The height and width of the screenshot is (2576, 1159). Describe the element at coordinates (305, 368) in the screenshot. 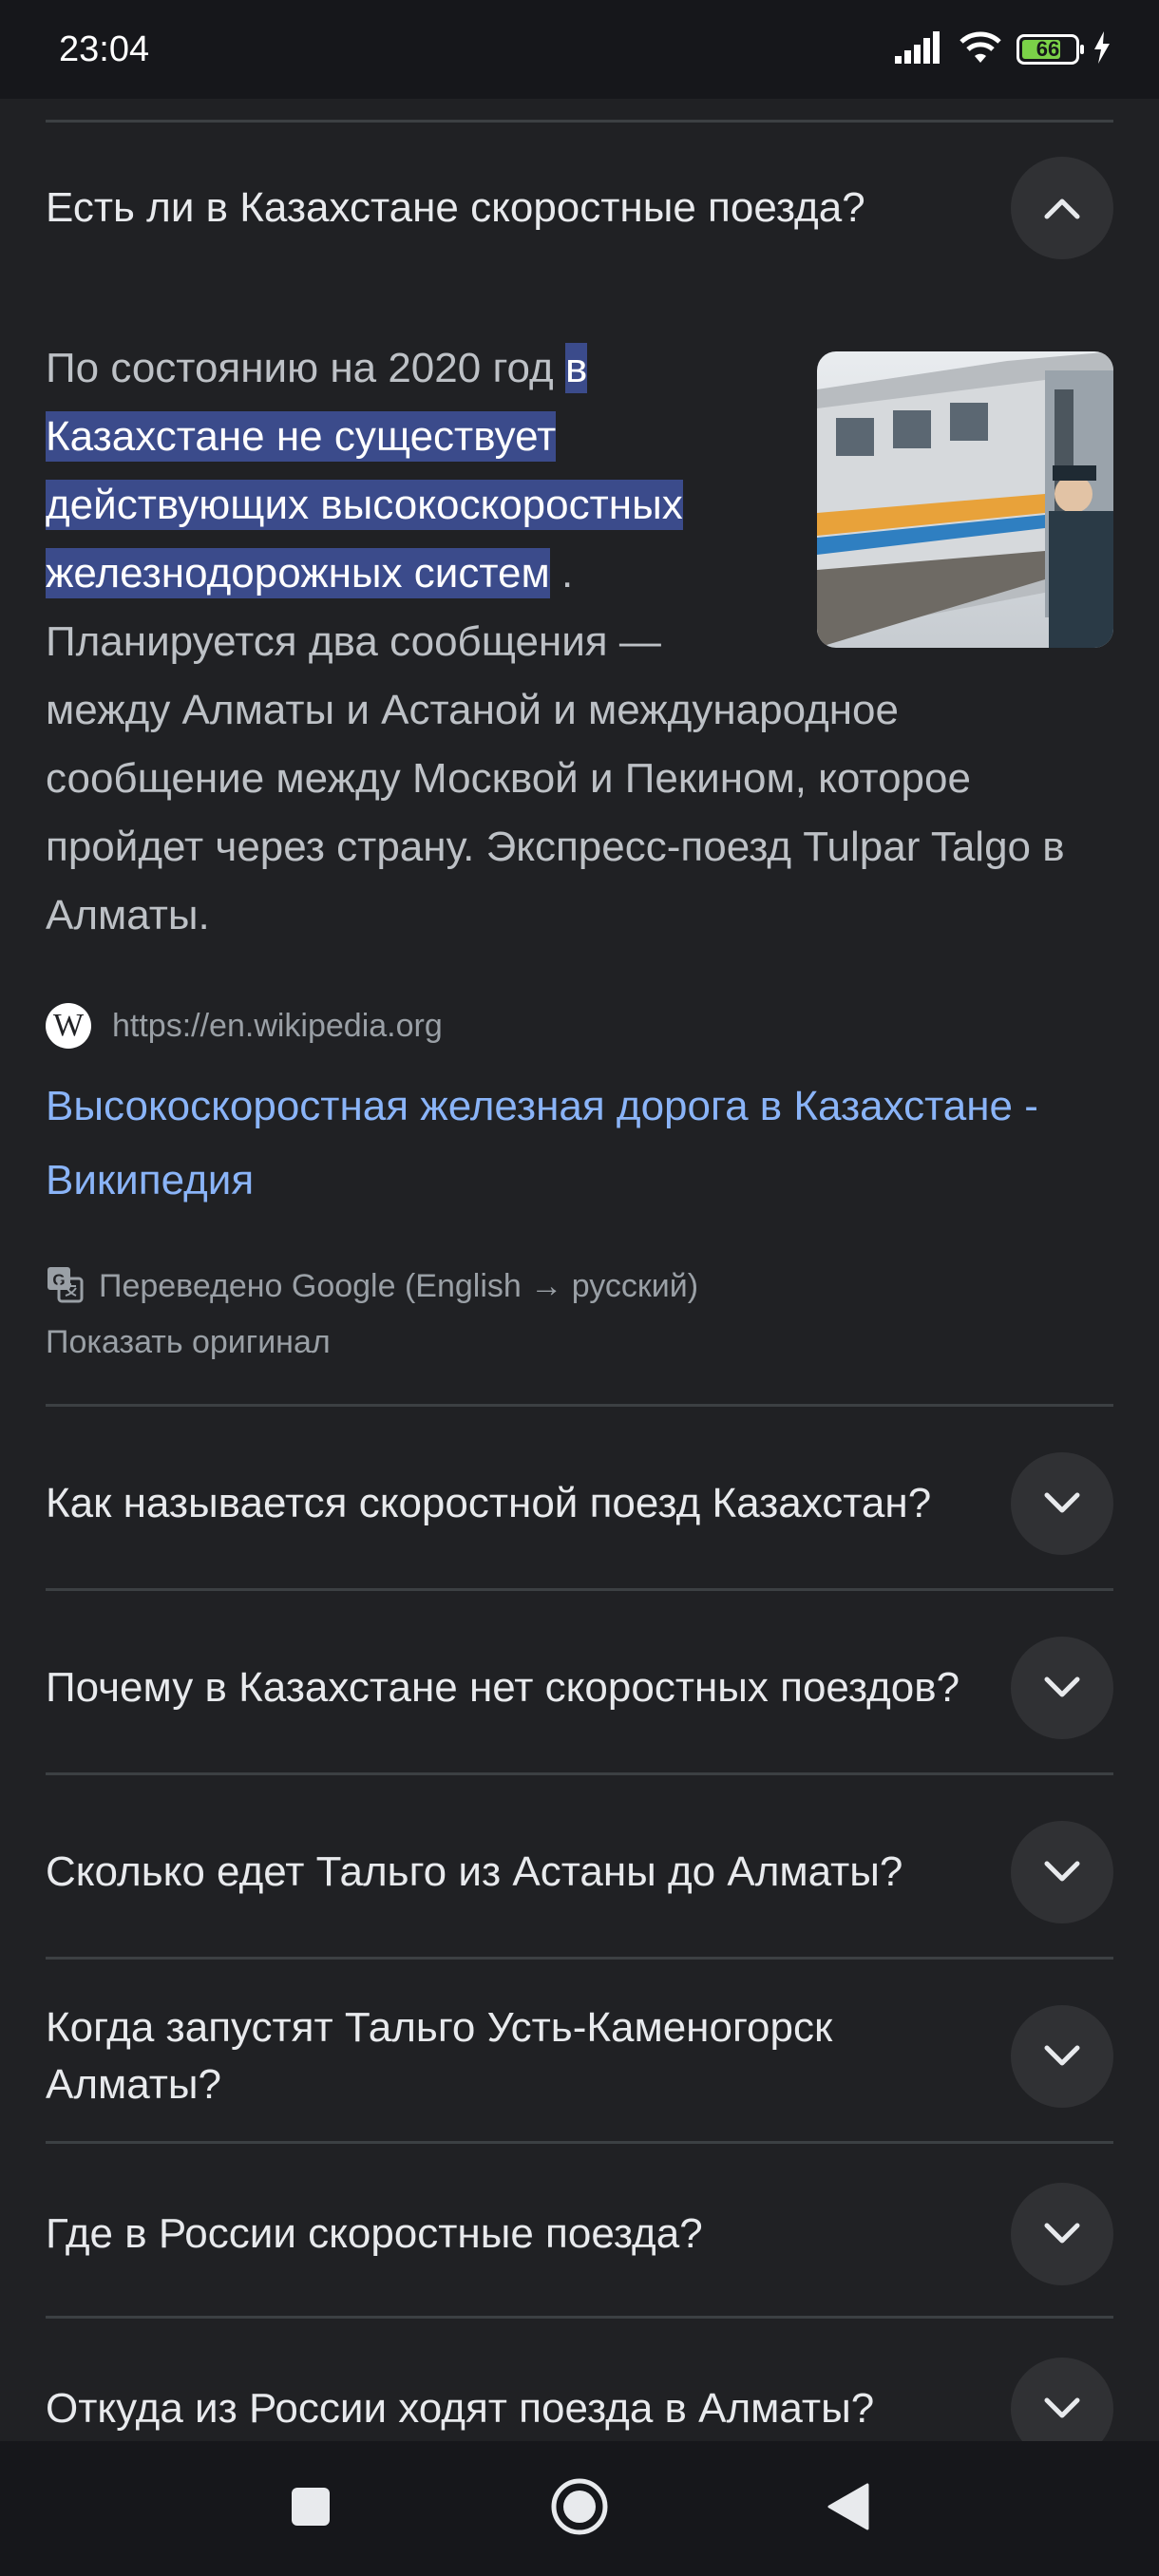

I see `answer-text-before: По состоянию на 2020 год` at that location.